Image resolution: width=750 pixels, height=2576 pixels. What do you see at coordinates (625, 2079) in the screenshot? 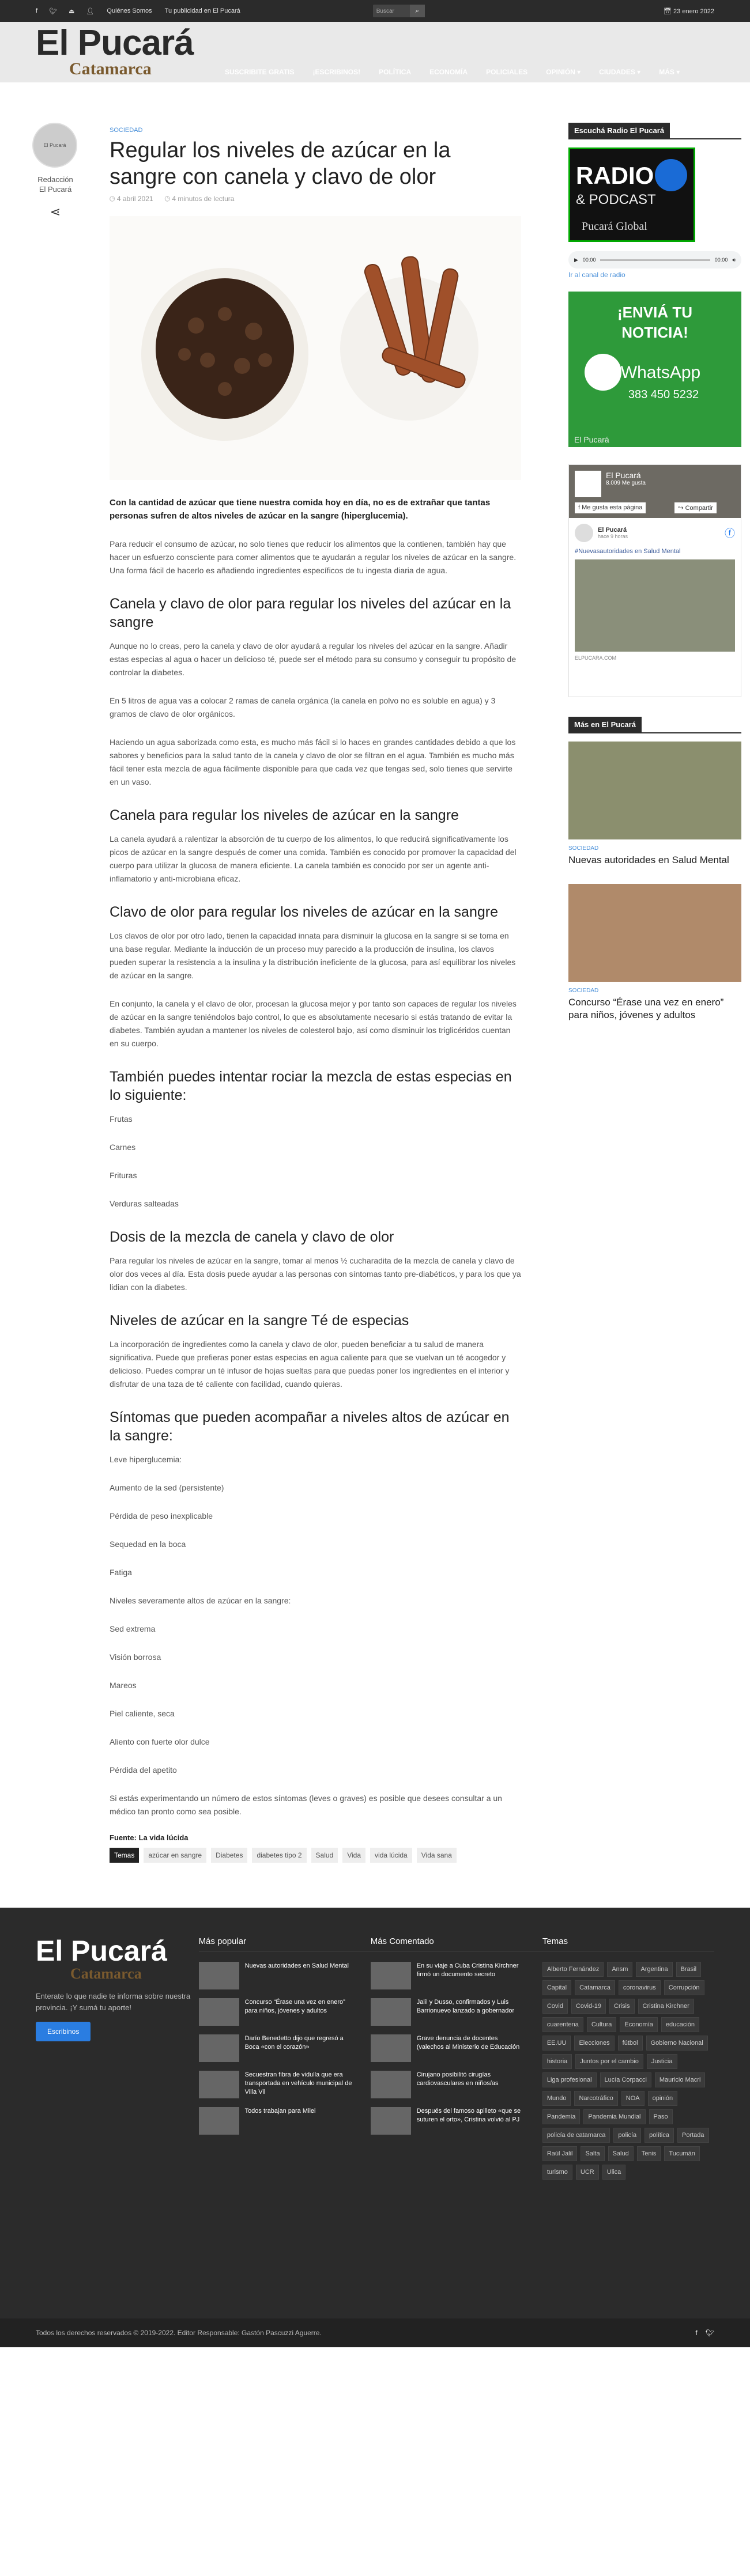
I see `footer-tag: Lucía Corpacci` at bounding box center [625, 2079].